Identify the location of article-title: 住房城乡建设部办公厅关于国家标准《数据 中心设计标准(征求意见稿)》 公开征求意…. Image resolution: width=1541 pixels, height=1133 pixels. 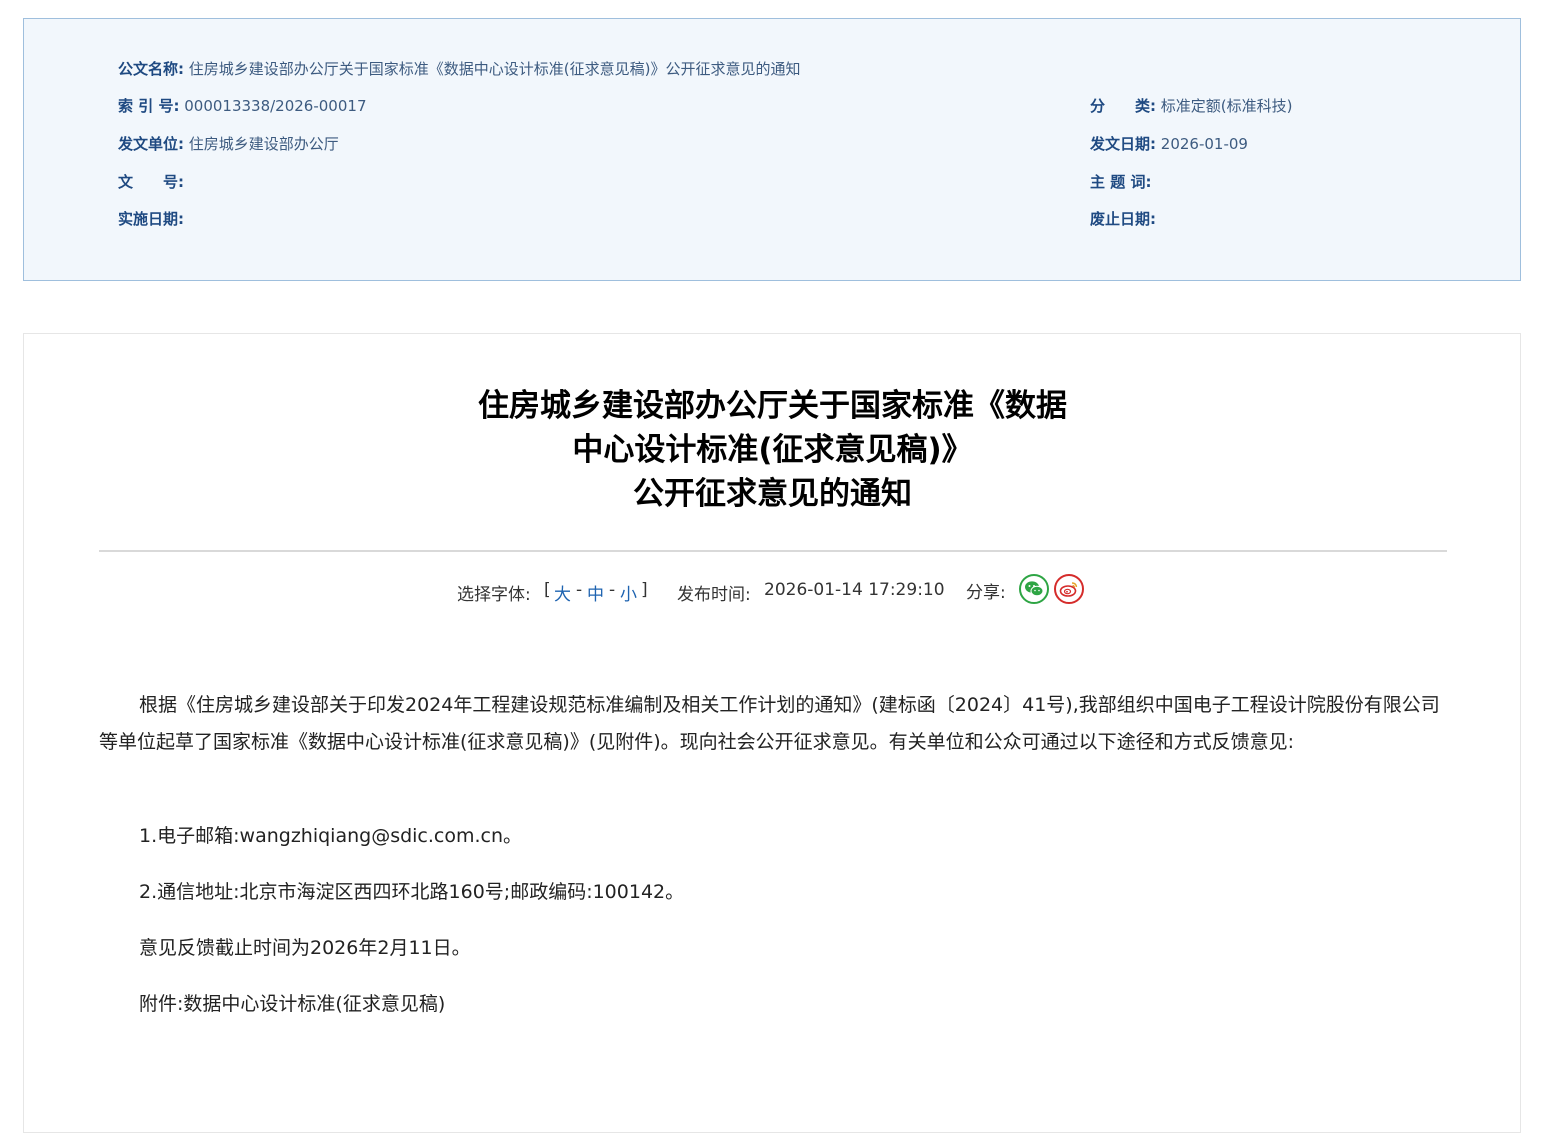
(770, 450).